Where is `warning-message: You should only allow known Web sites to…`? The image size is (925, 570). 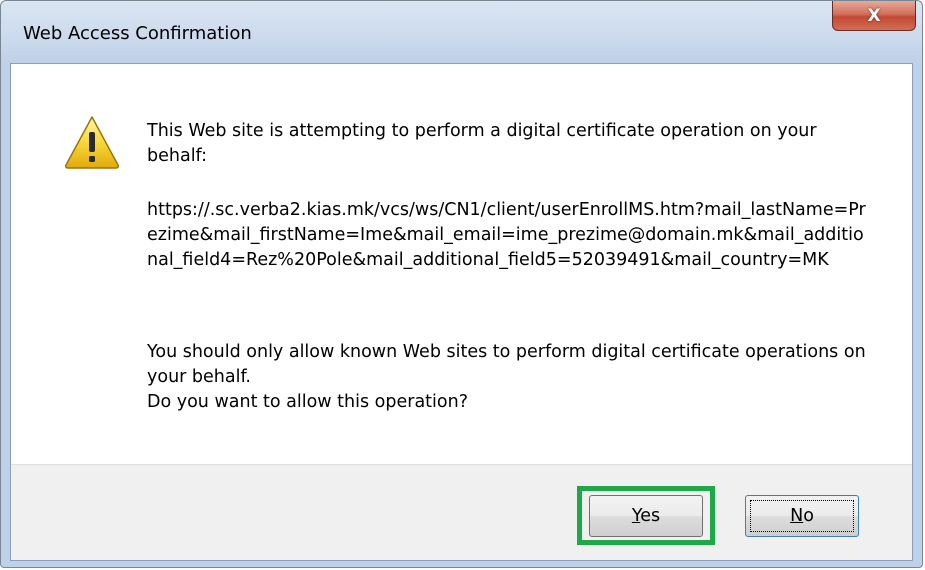 warning-message: You should only allow known Web sites to… is located at coordinates (507, 377).